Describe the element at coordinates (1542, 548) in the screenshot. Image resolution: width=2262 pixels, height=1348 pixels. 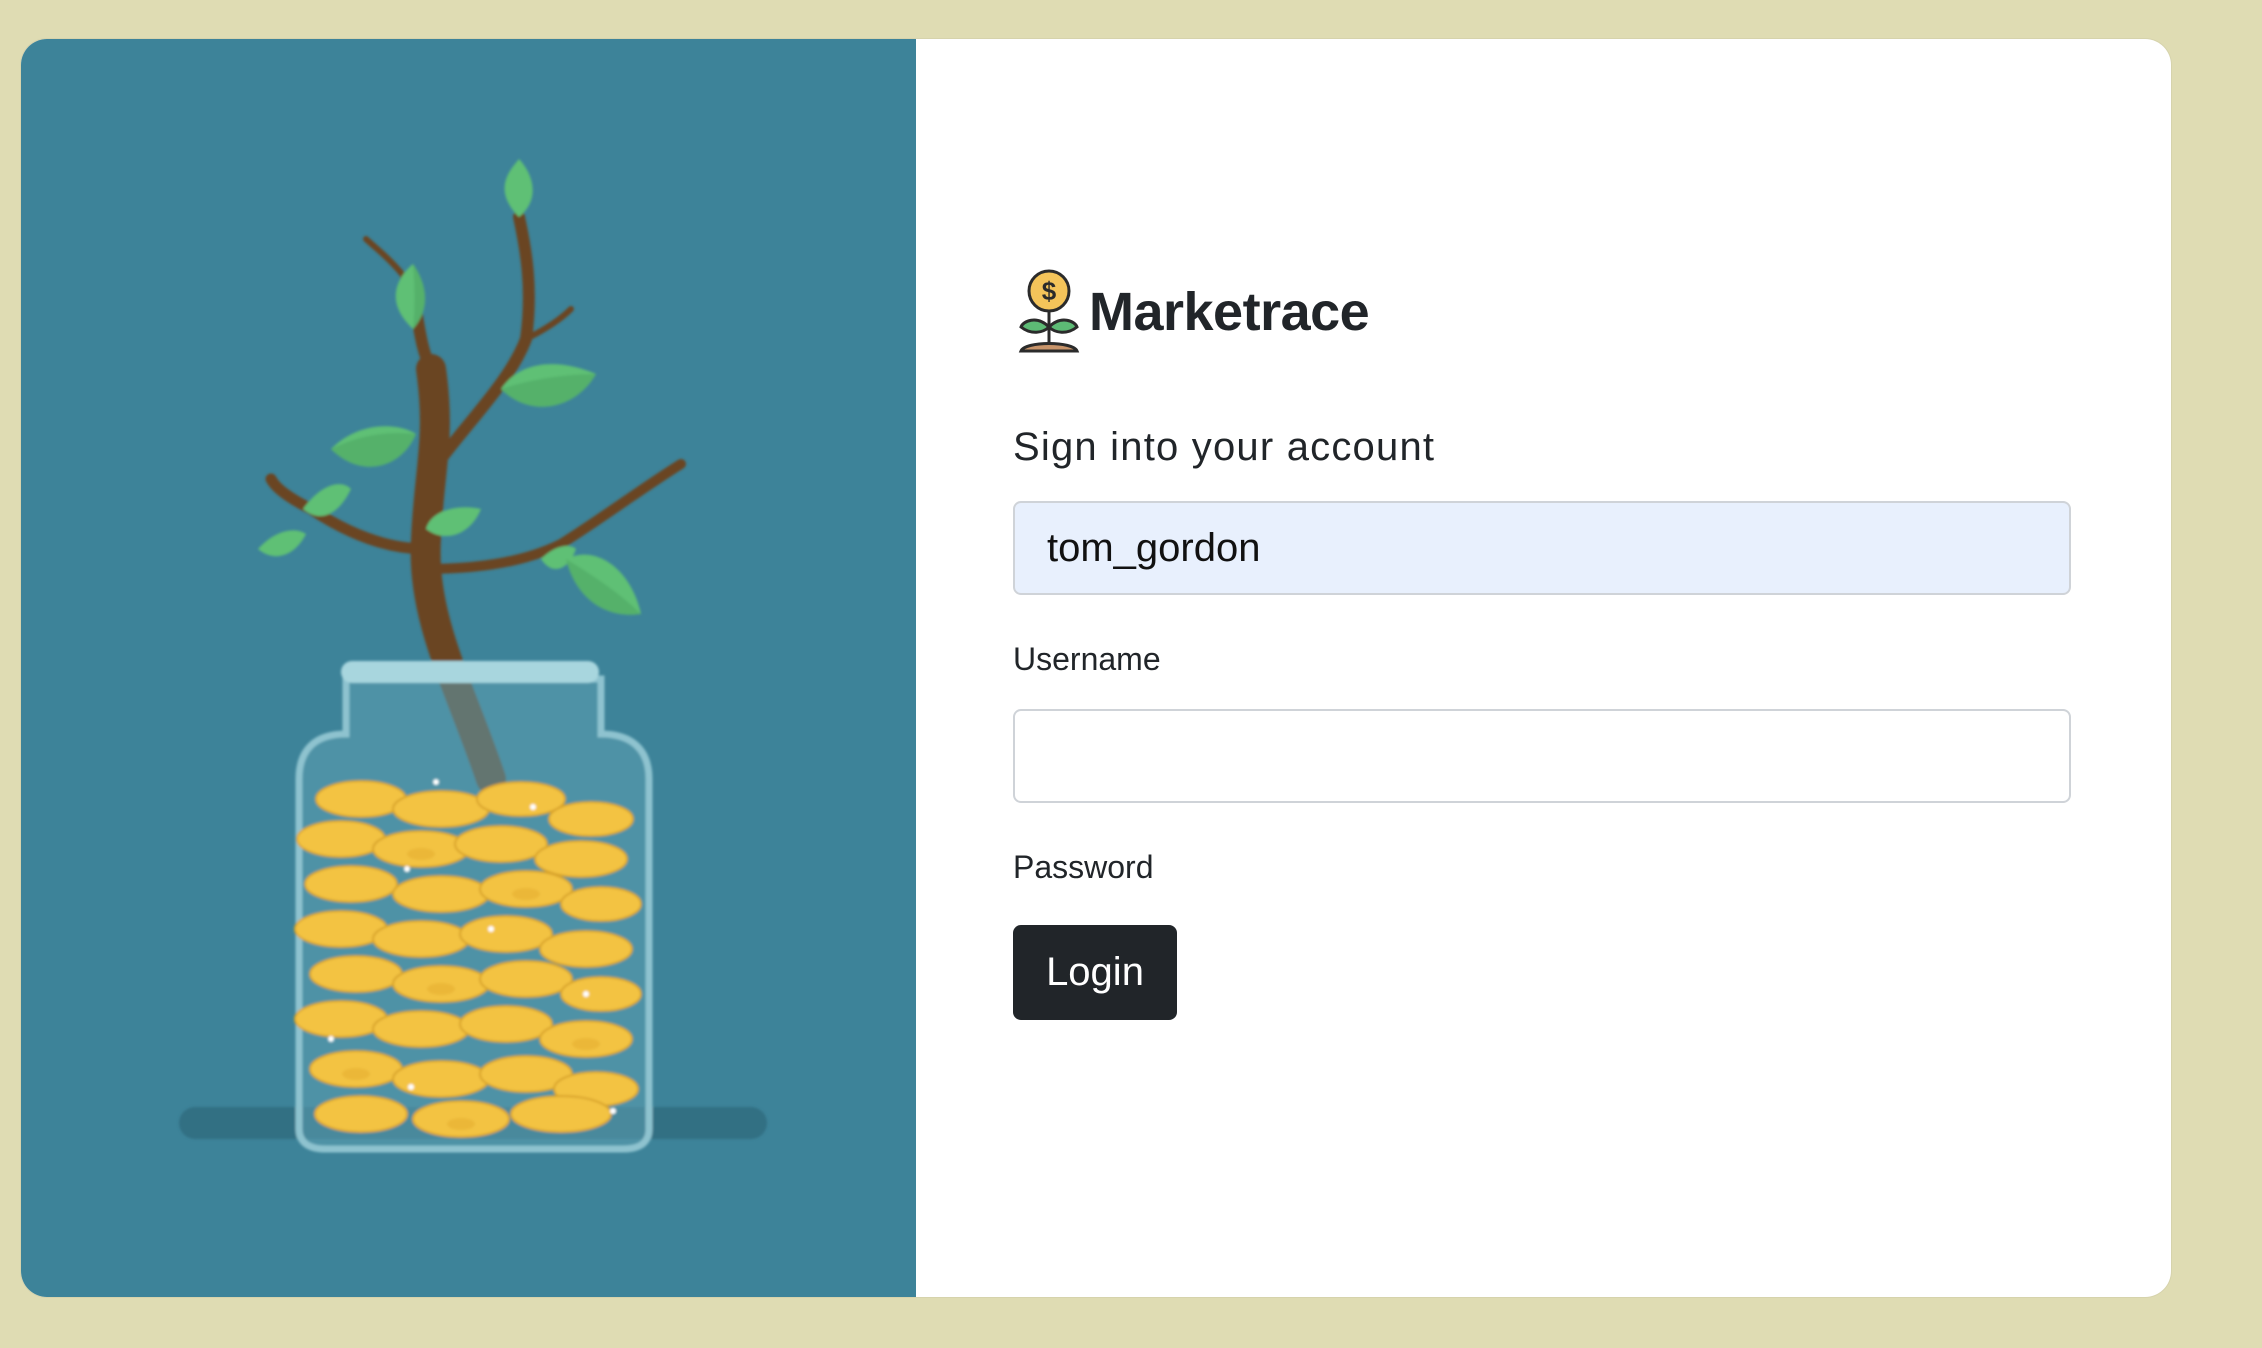
I see `username-input` at that location.